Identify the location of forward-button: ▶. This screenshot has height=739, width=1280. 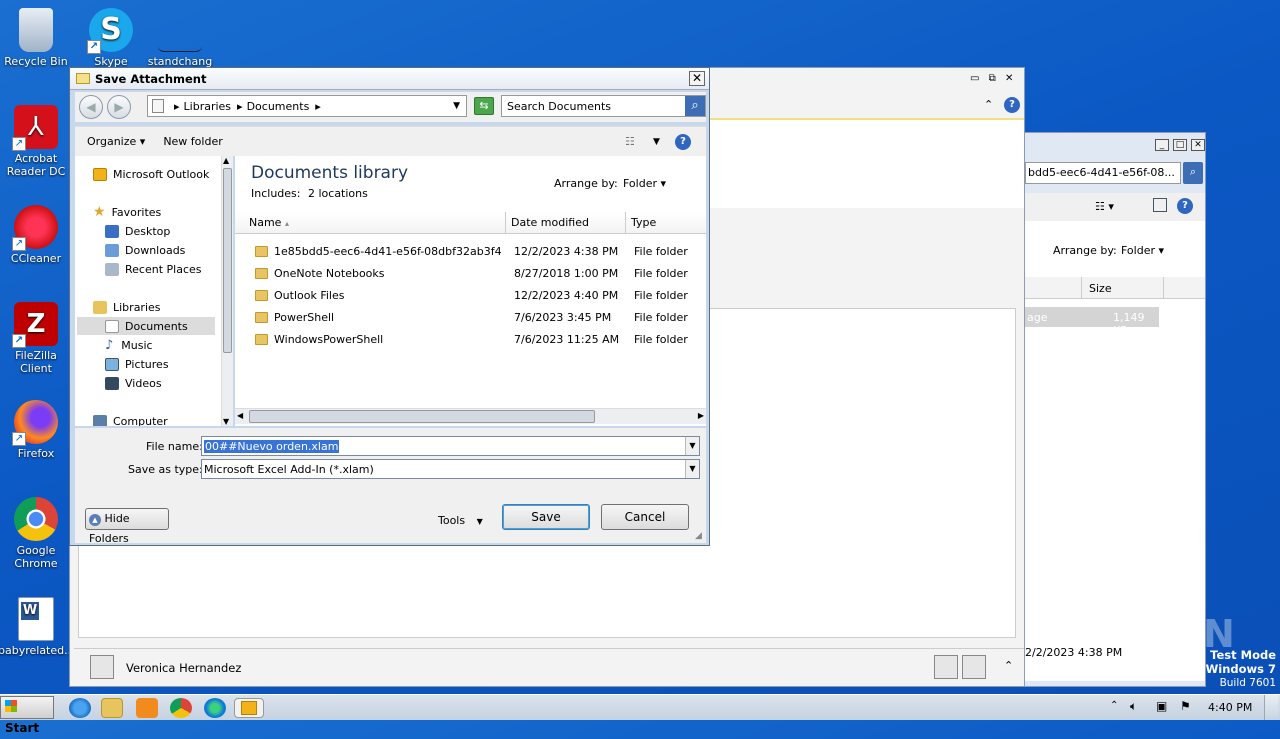
(119, 107).